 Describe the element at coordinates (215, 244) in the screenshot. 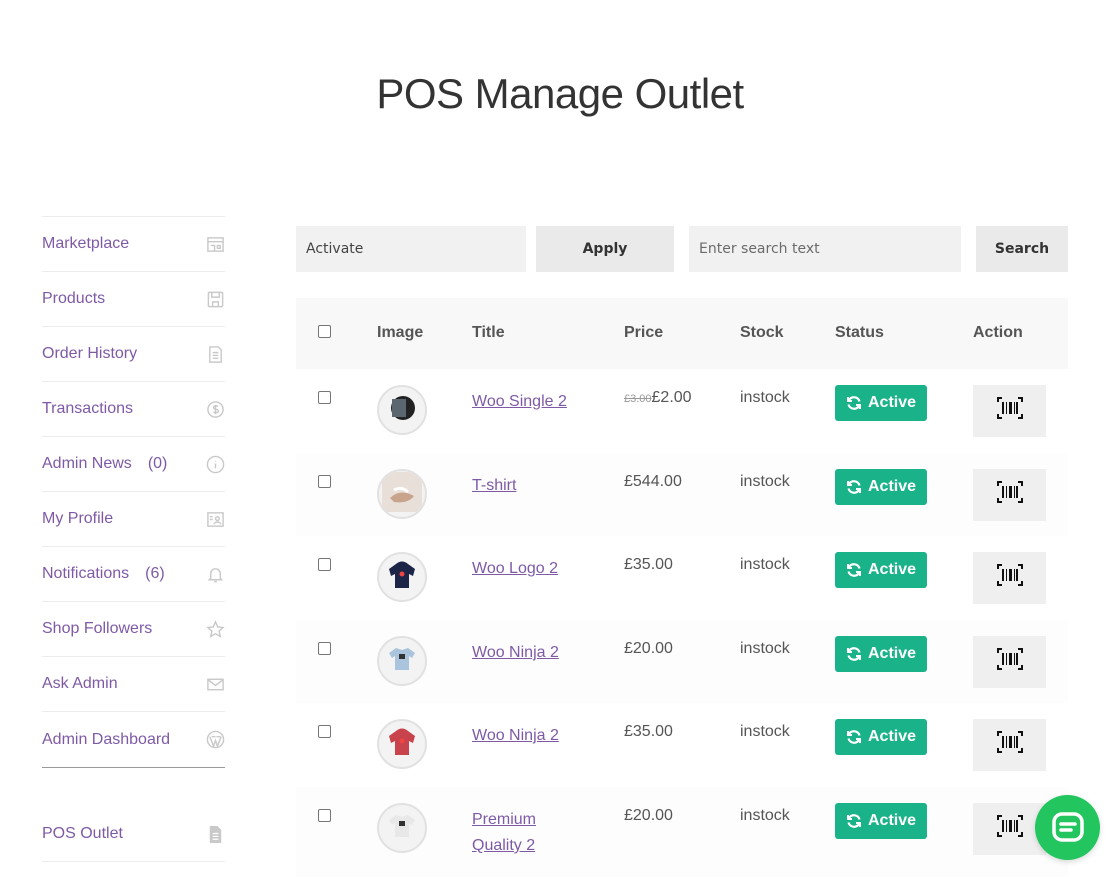

I see `store-icon` at that location.